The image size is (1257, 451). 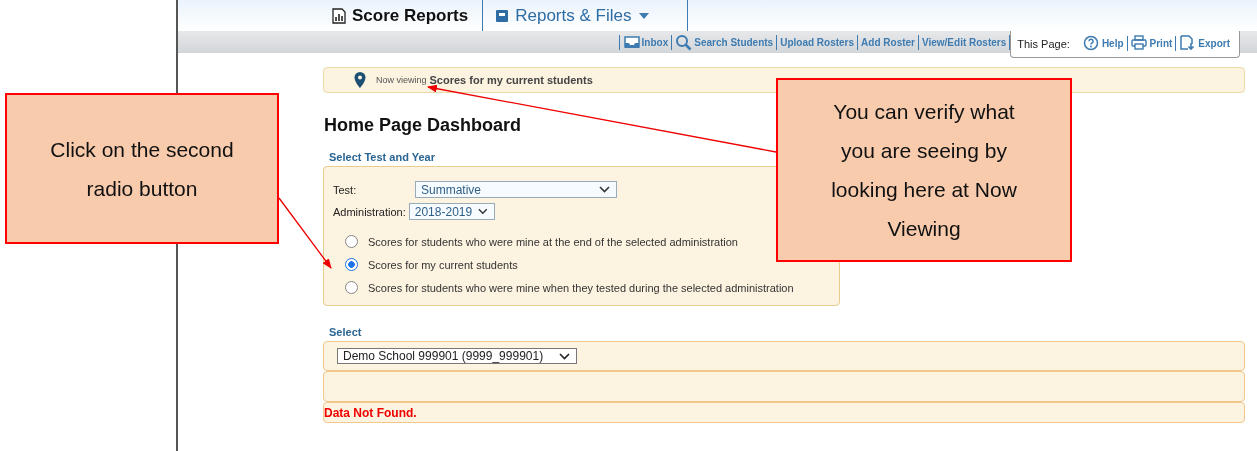 I want to click on school-dropdown: Demo School 999901 (9999_999901), so click(x=457, y=356).